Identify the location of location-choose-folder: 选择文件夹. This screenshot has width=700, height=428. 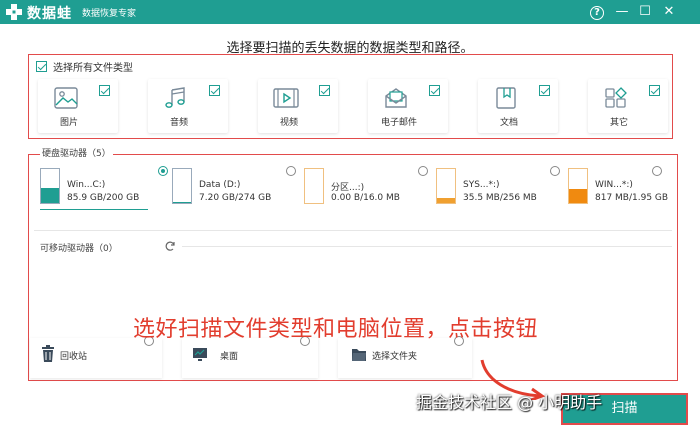
(405, 357).